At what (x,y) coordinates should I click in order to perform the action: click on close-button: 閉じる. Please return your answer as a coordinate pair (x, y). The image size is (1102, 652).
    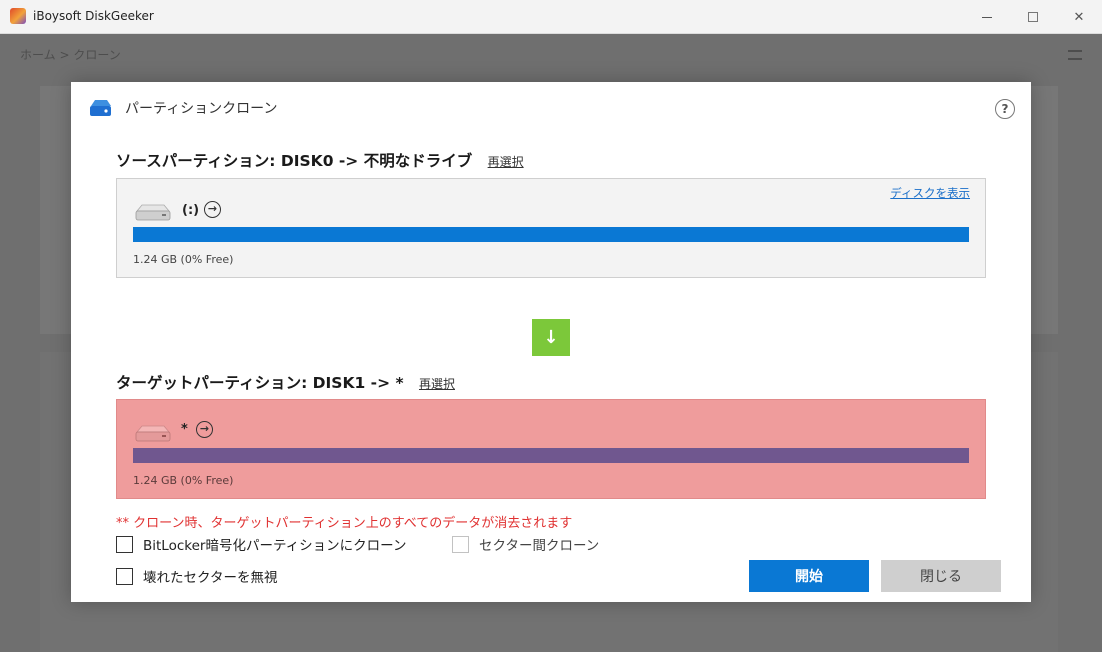
    Looking at the image, I should click on (941, 576).